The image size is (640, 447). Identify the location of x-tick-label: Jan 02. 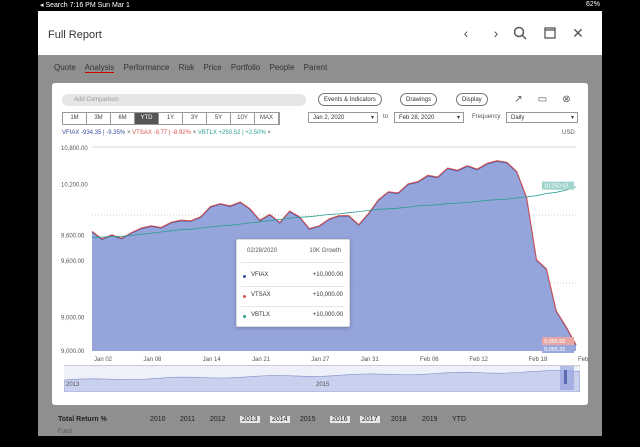
(103, 360).